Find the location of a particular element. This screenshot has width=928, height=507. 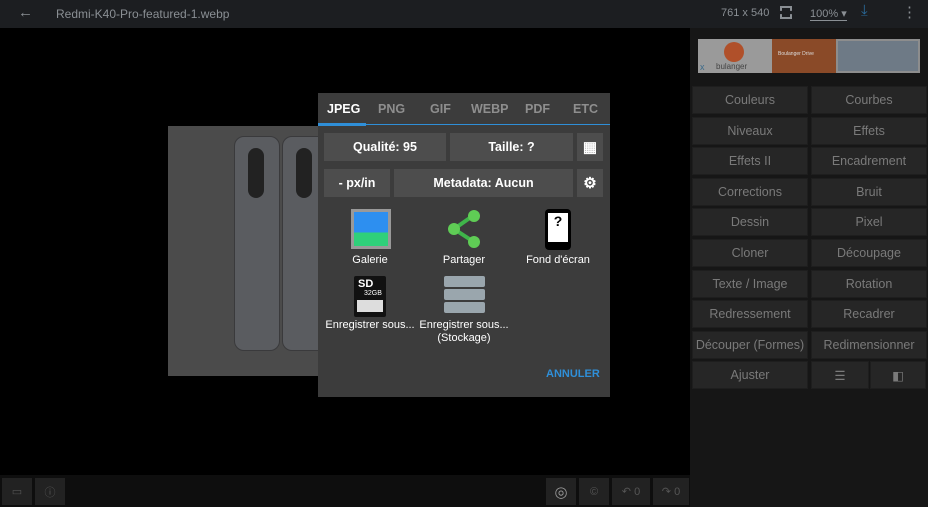

active-tab-indicator is located at coordinates (342, 124).